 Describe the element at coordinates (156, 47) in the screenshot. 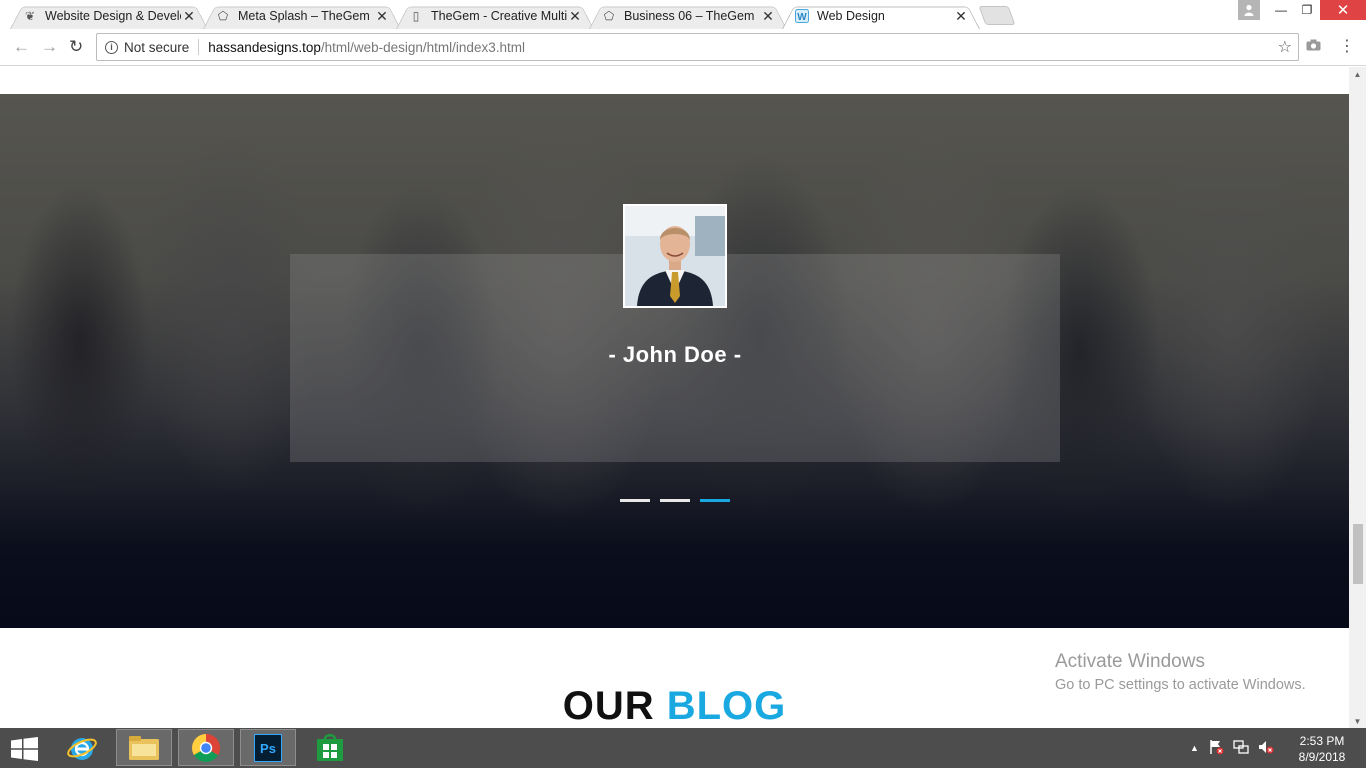

I see `security-label: Not secure` at that location.